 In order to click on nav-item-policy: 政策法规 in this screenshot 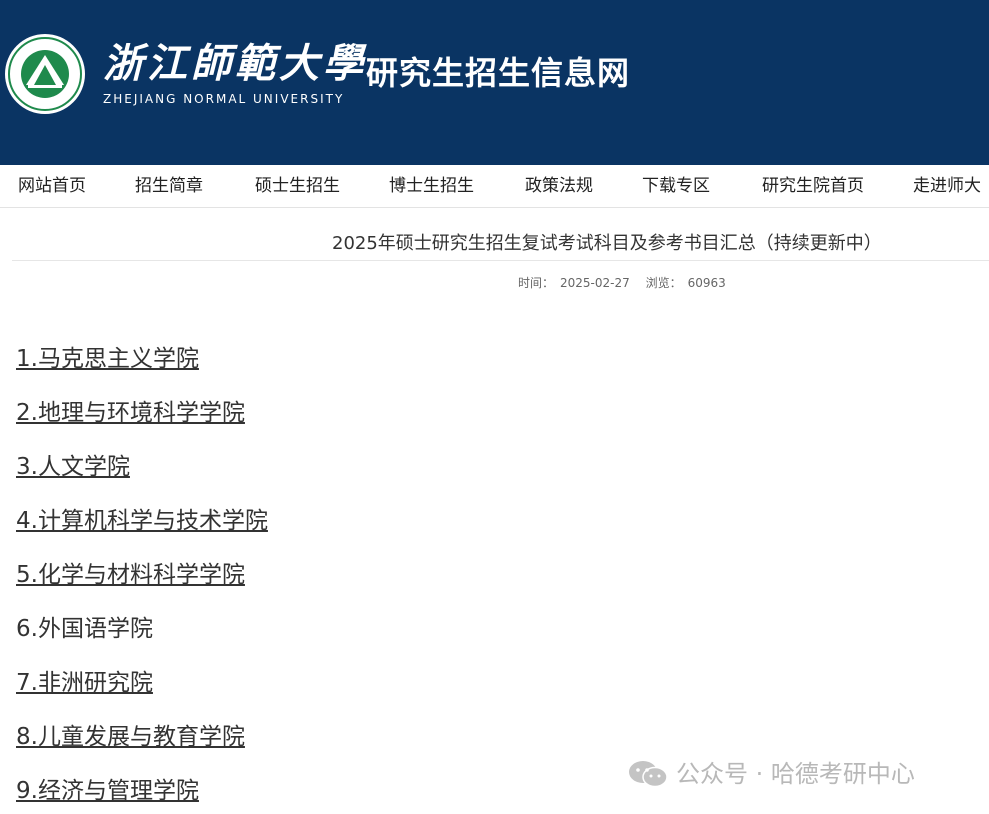, I will do `click(559, 186)`.